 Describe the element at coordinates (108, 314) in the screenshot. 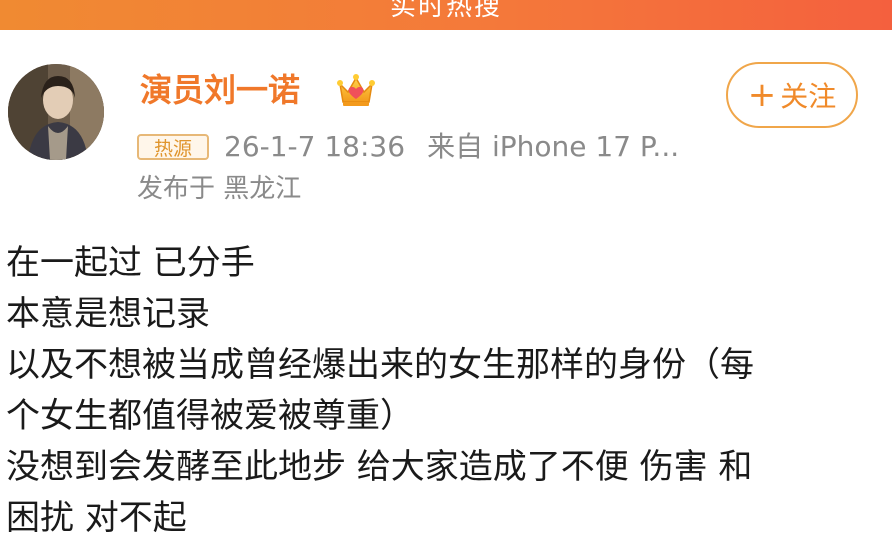

I see `content-line: 本意是想记录` at that location.